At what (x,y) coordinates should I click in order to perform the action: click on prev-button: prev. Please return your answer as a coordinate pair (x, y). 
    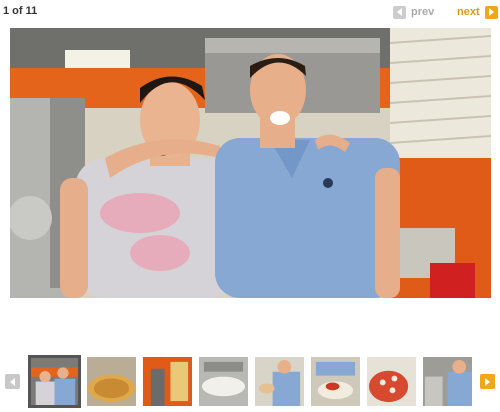
    Looking at the image, I should click on (413, 12).